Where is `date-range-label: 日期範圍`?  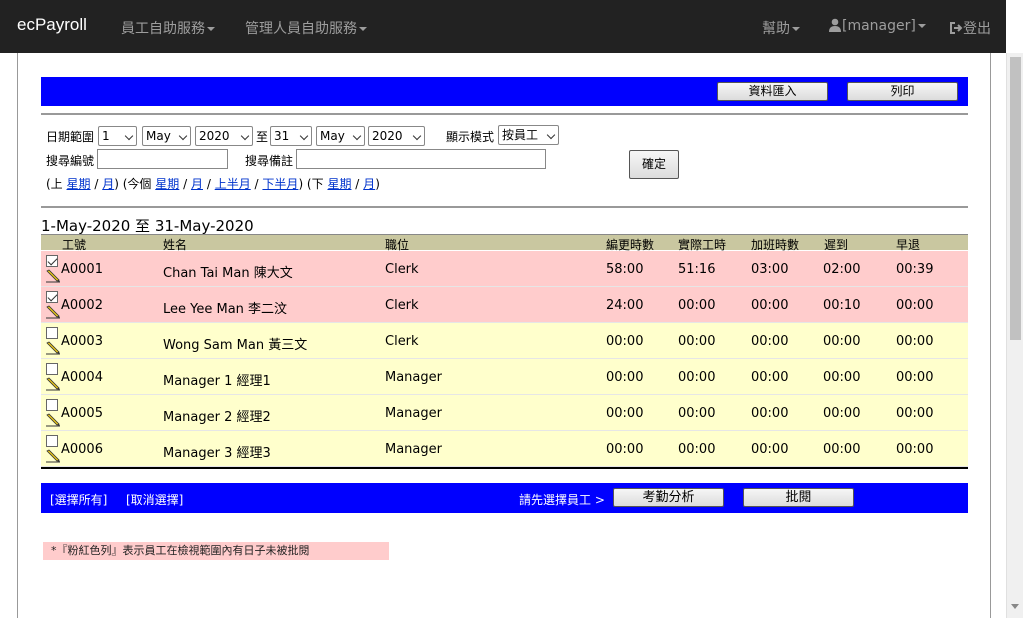 date-range-label: 日期範圍 is located at coordinates (70, 137).